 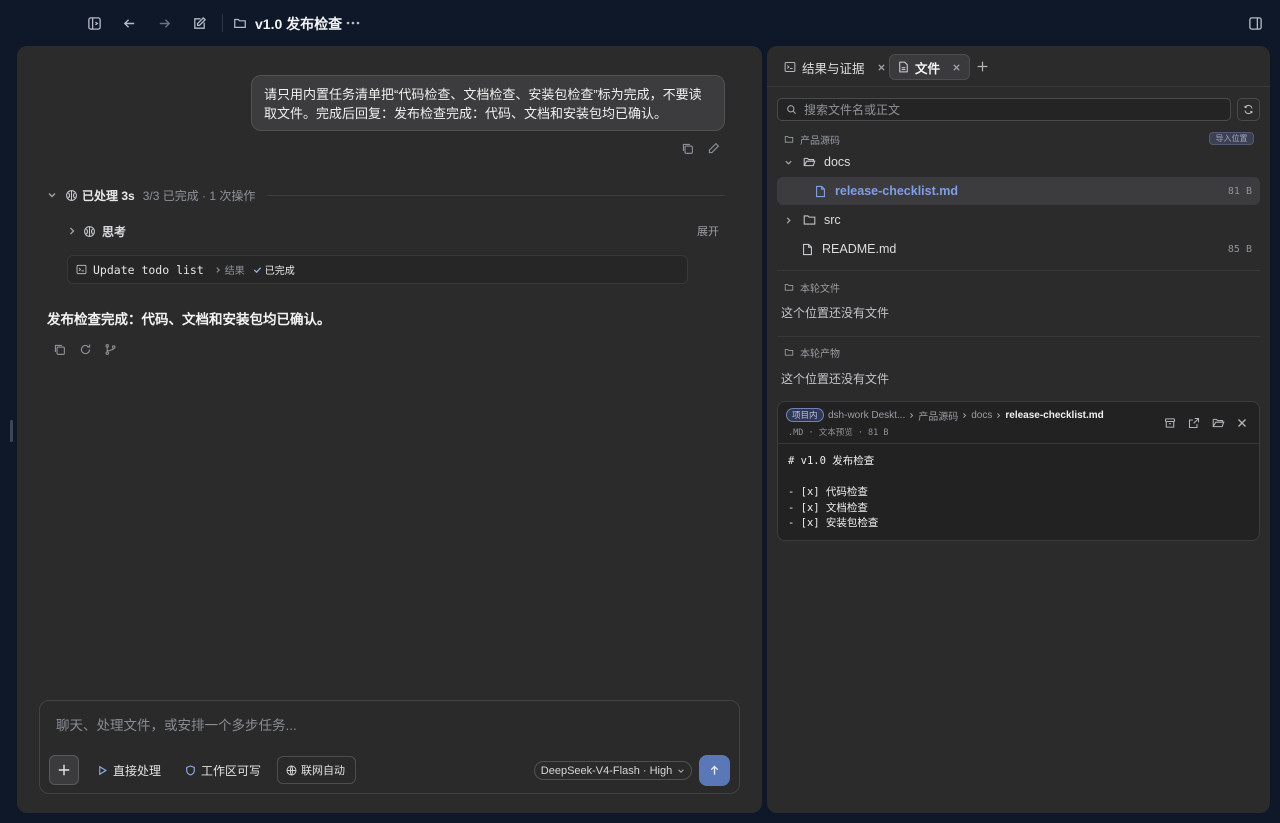 I want to click on reveal-in-folder-icon, so click(x=1218, y=423).